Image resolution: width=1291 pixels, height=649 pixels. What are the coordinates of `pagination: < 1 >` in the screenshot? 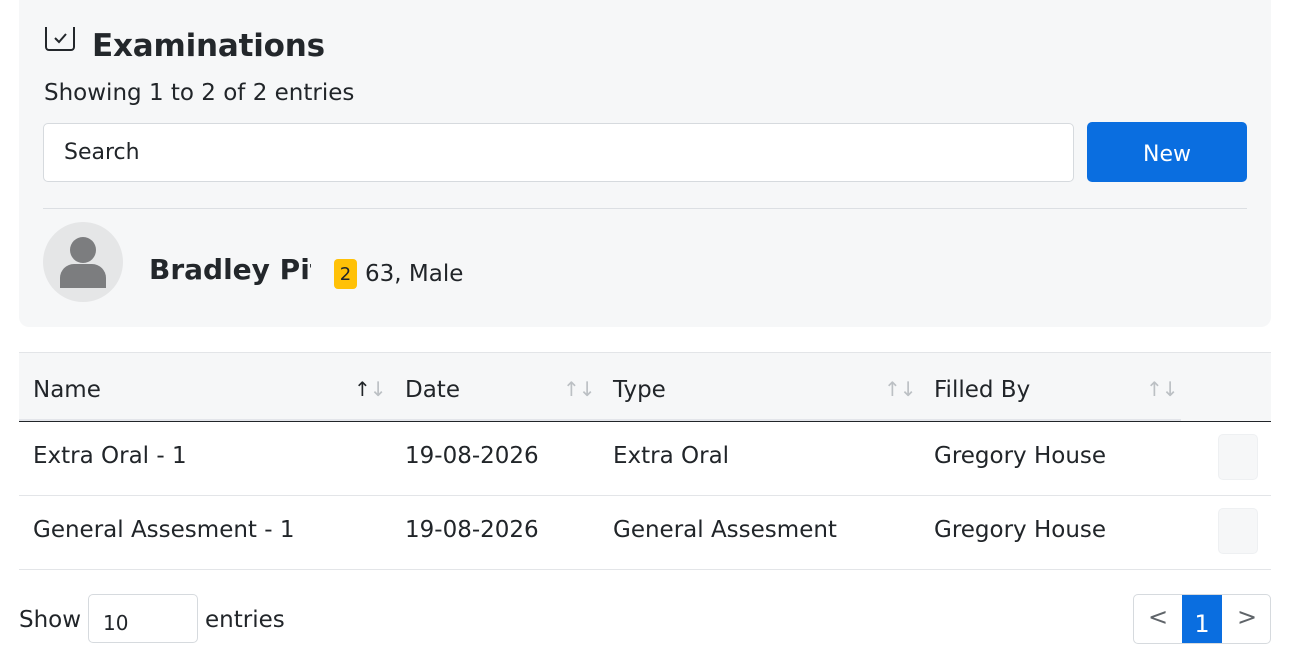 It's located at (1202, 619).